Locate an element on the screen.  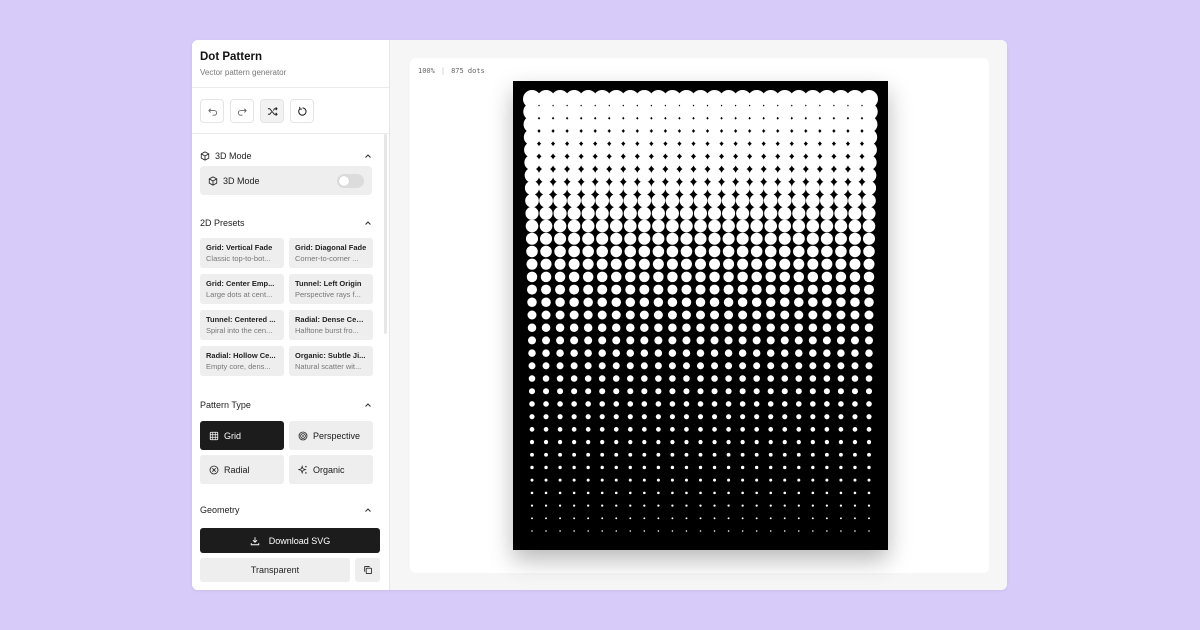
redo-button is located at coordinates (242, 111).